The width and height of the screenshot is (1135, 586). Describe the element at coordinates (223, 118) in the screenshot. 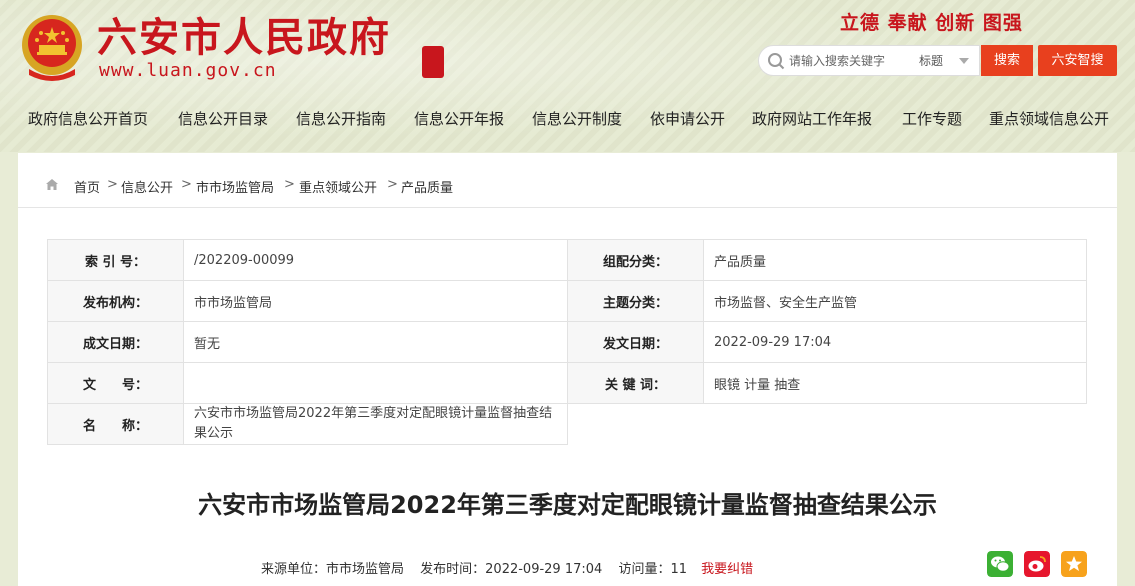

I see `nav-item-catalog: 信息公开目录` at that location.